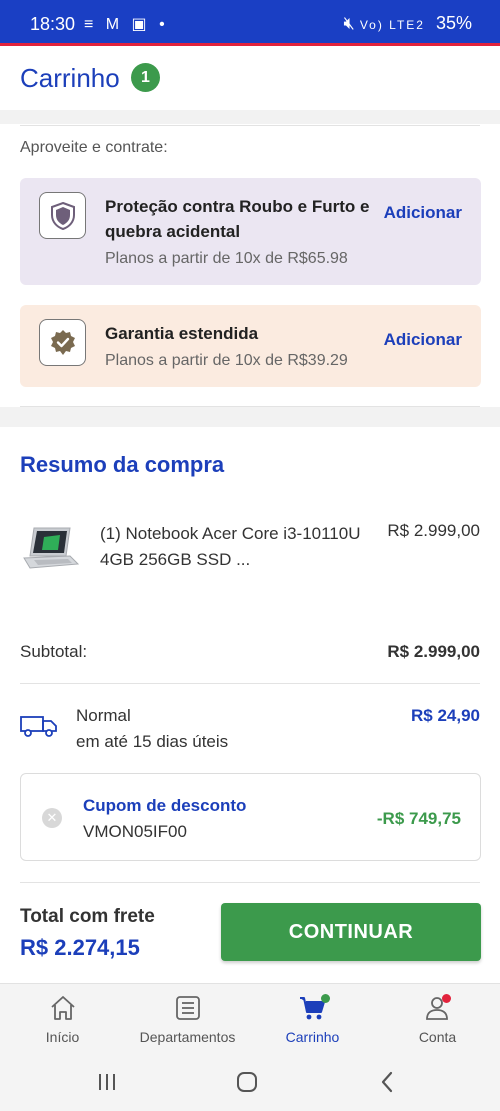  I want to click on cart-dot-indicator, so click(325, 998).